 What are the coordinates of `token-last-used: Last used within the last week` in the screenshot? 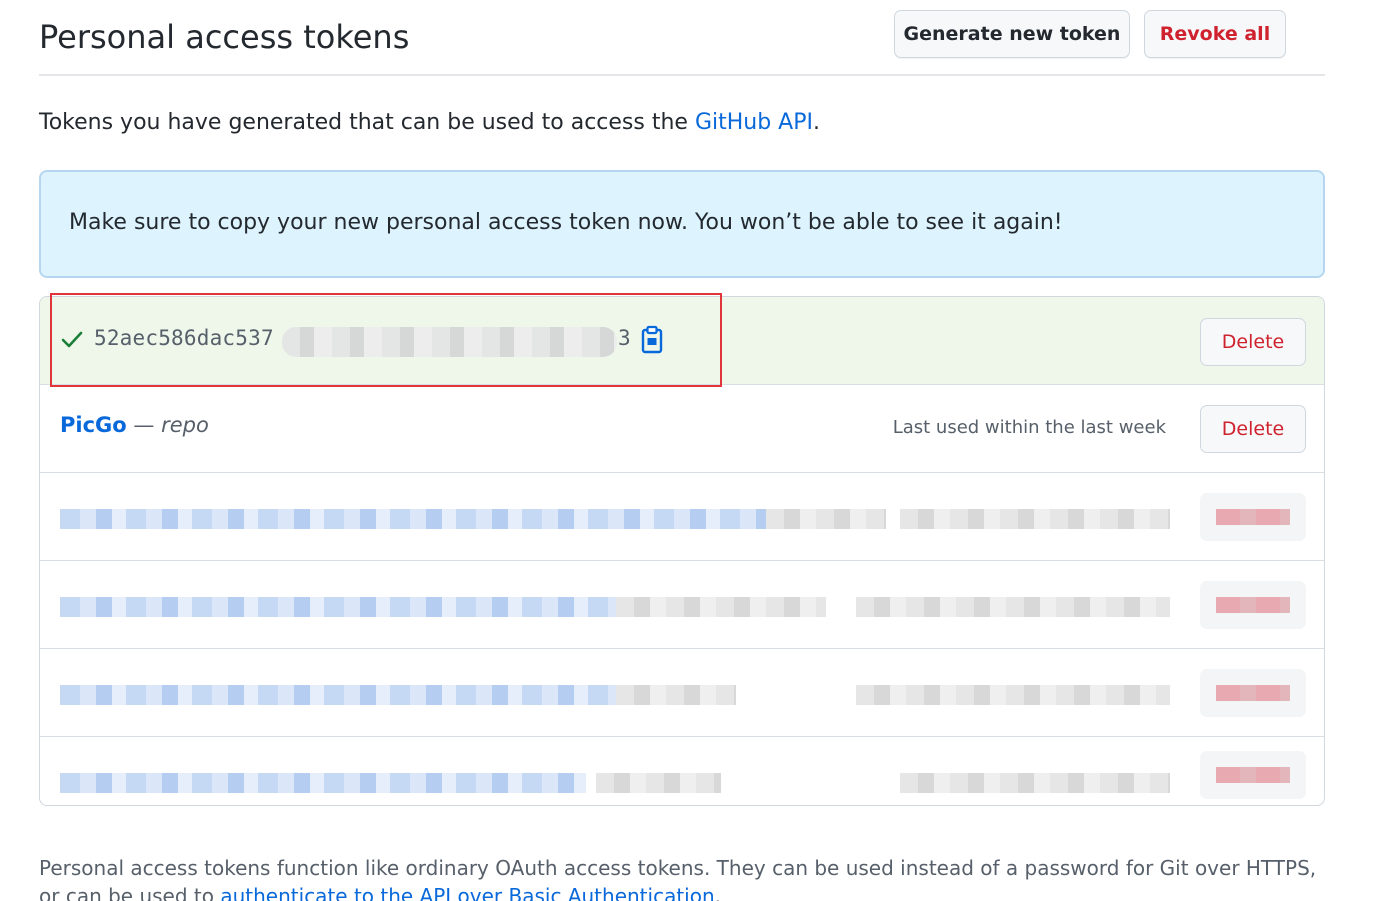 It's located at (1029, 427).